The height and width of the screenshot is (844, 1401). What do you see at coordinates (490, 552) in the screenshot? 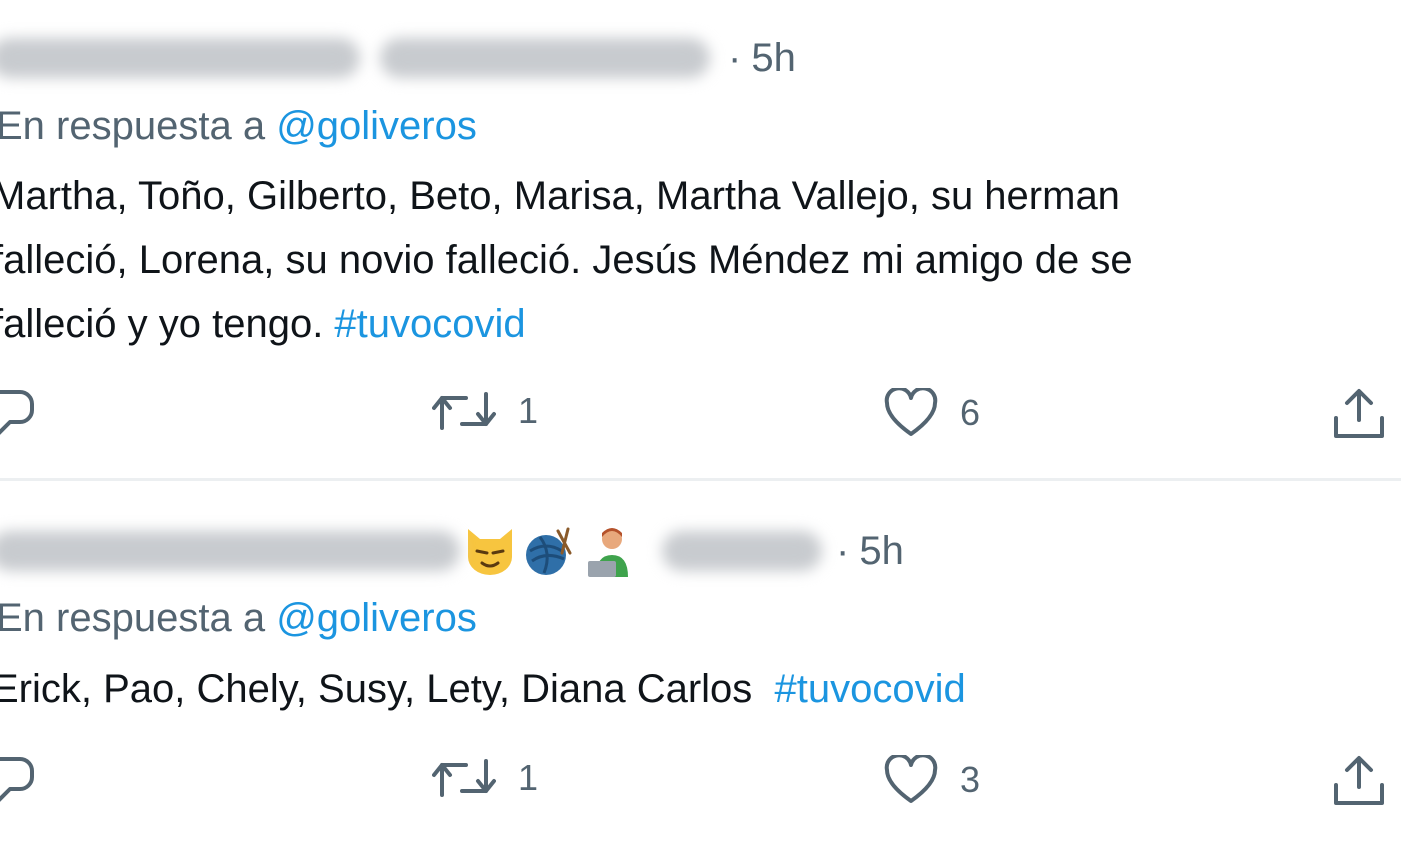
I see `smirking-cat-emoji` at bounding box center [490, 552].